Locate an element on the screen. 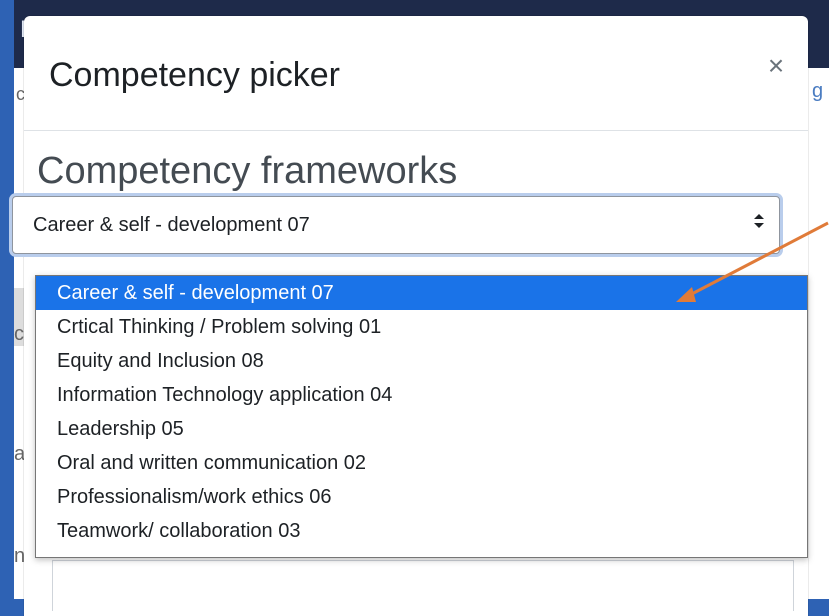 This screenshot has width=829, height=616. framework-option: Teamwork/ collaboration 03 is located at coordinates (421, 531).